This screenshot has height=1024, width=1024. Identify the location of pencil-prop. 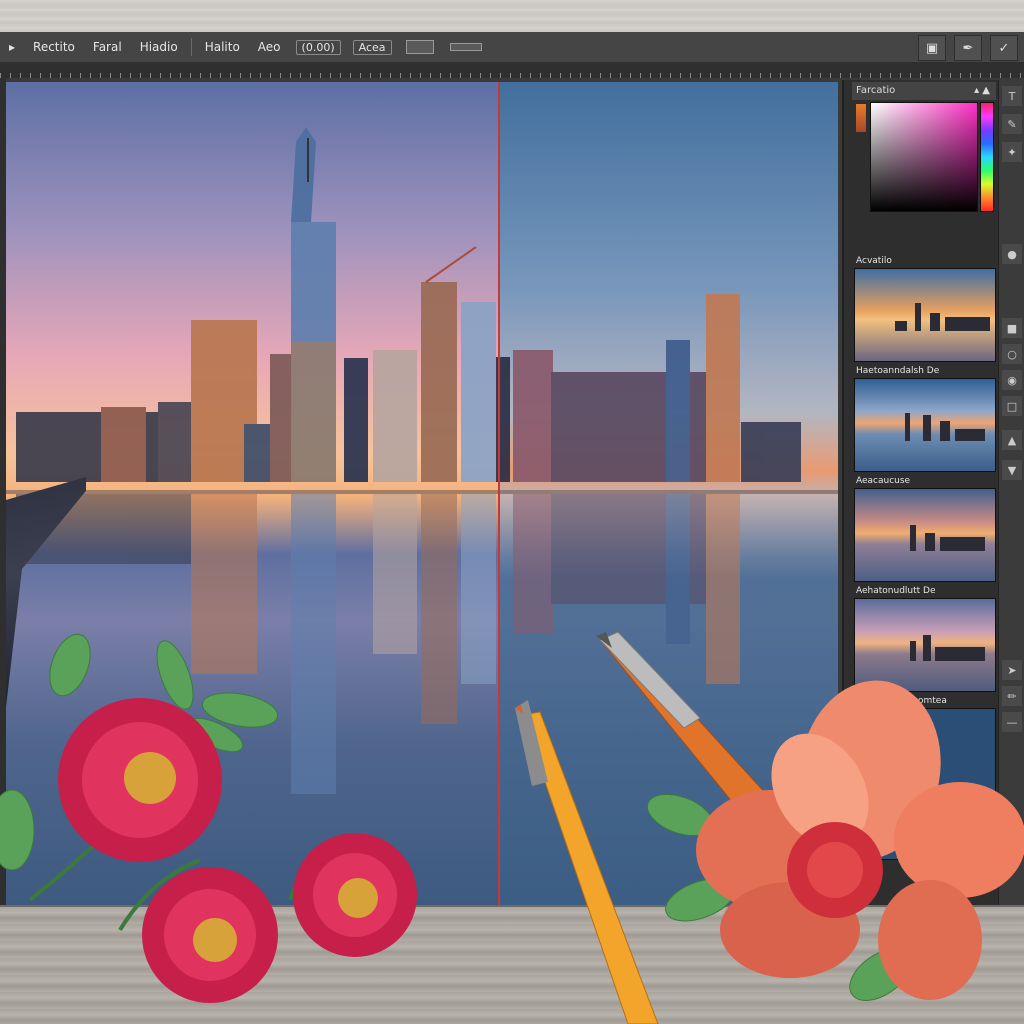
(587, 862).